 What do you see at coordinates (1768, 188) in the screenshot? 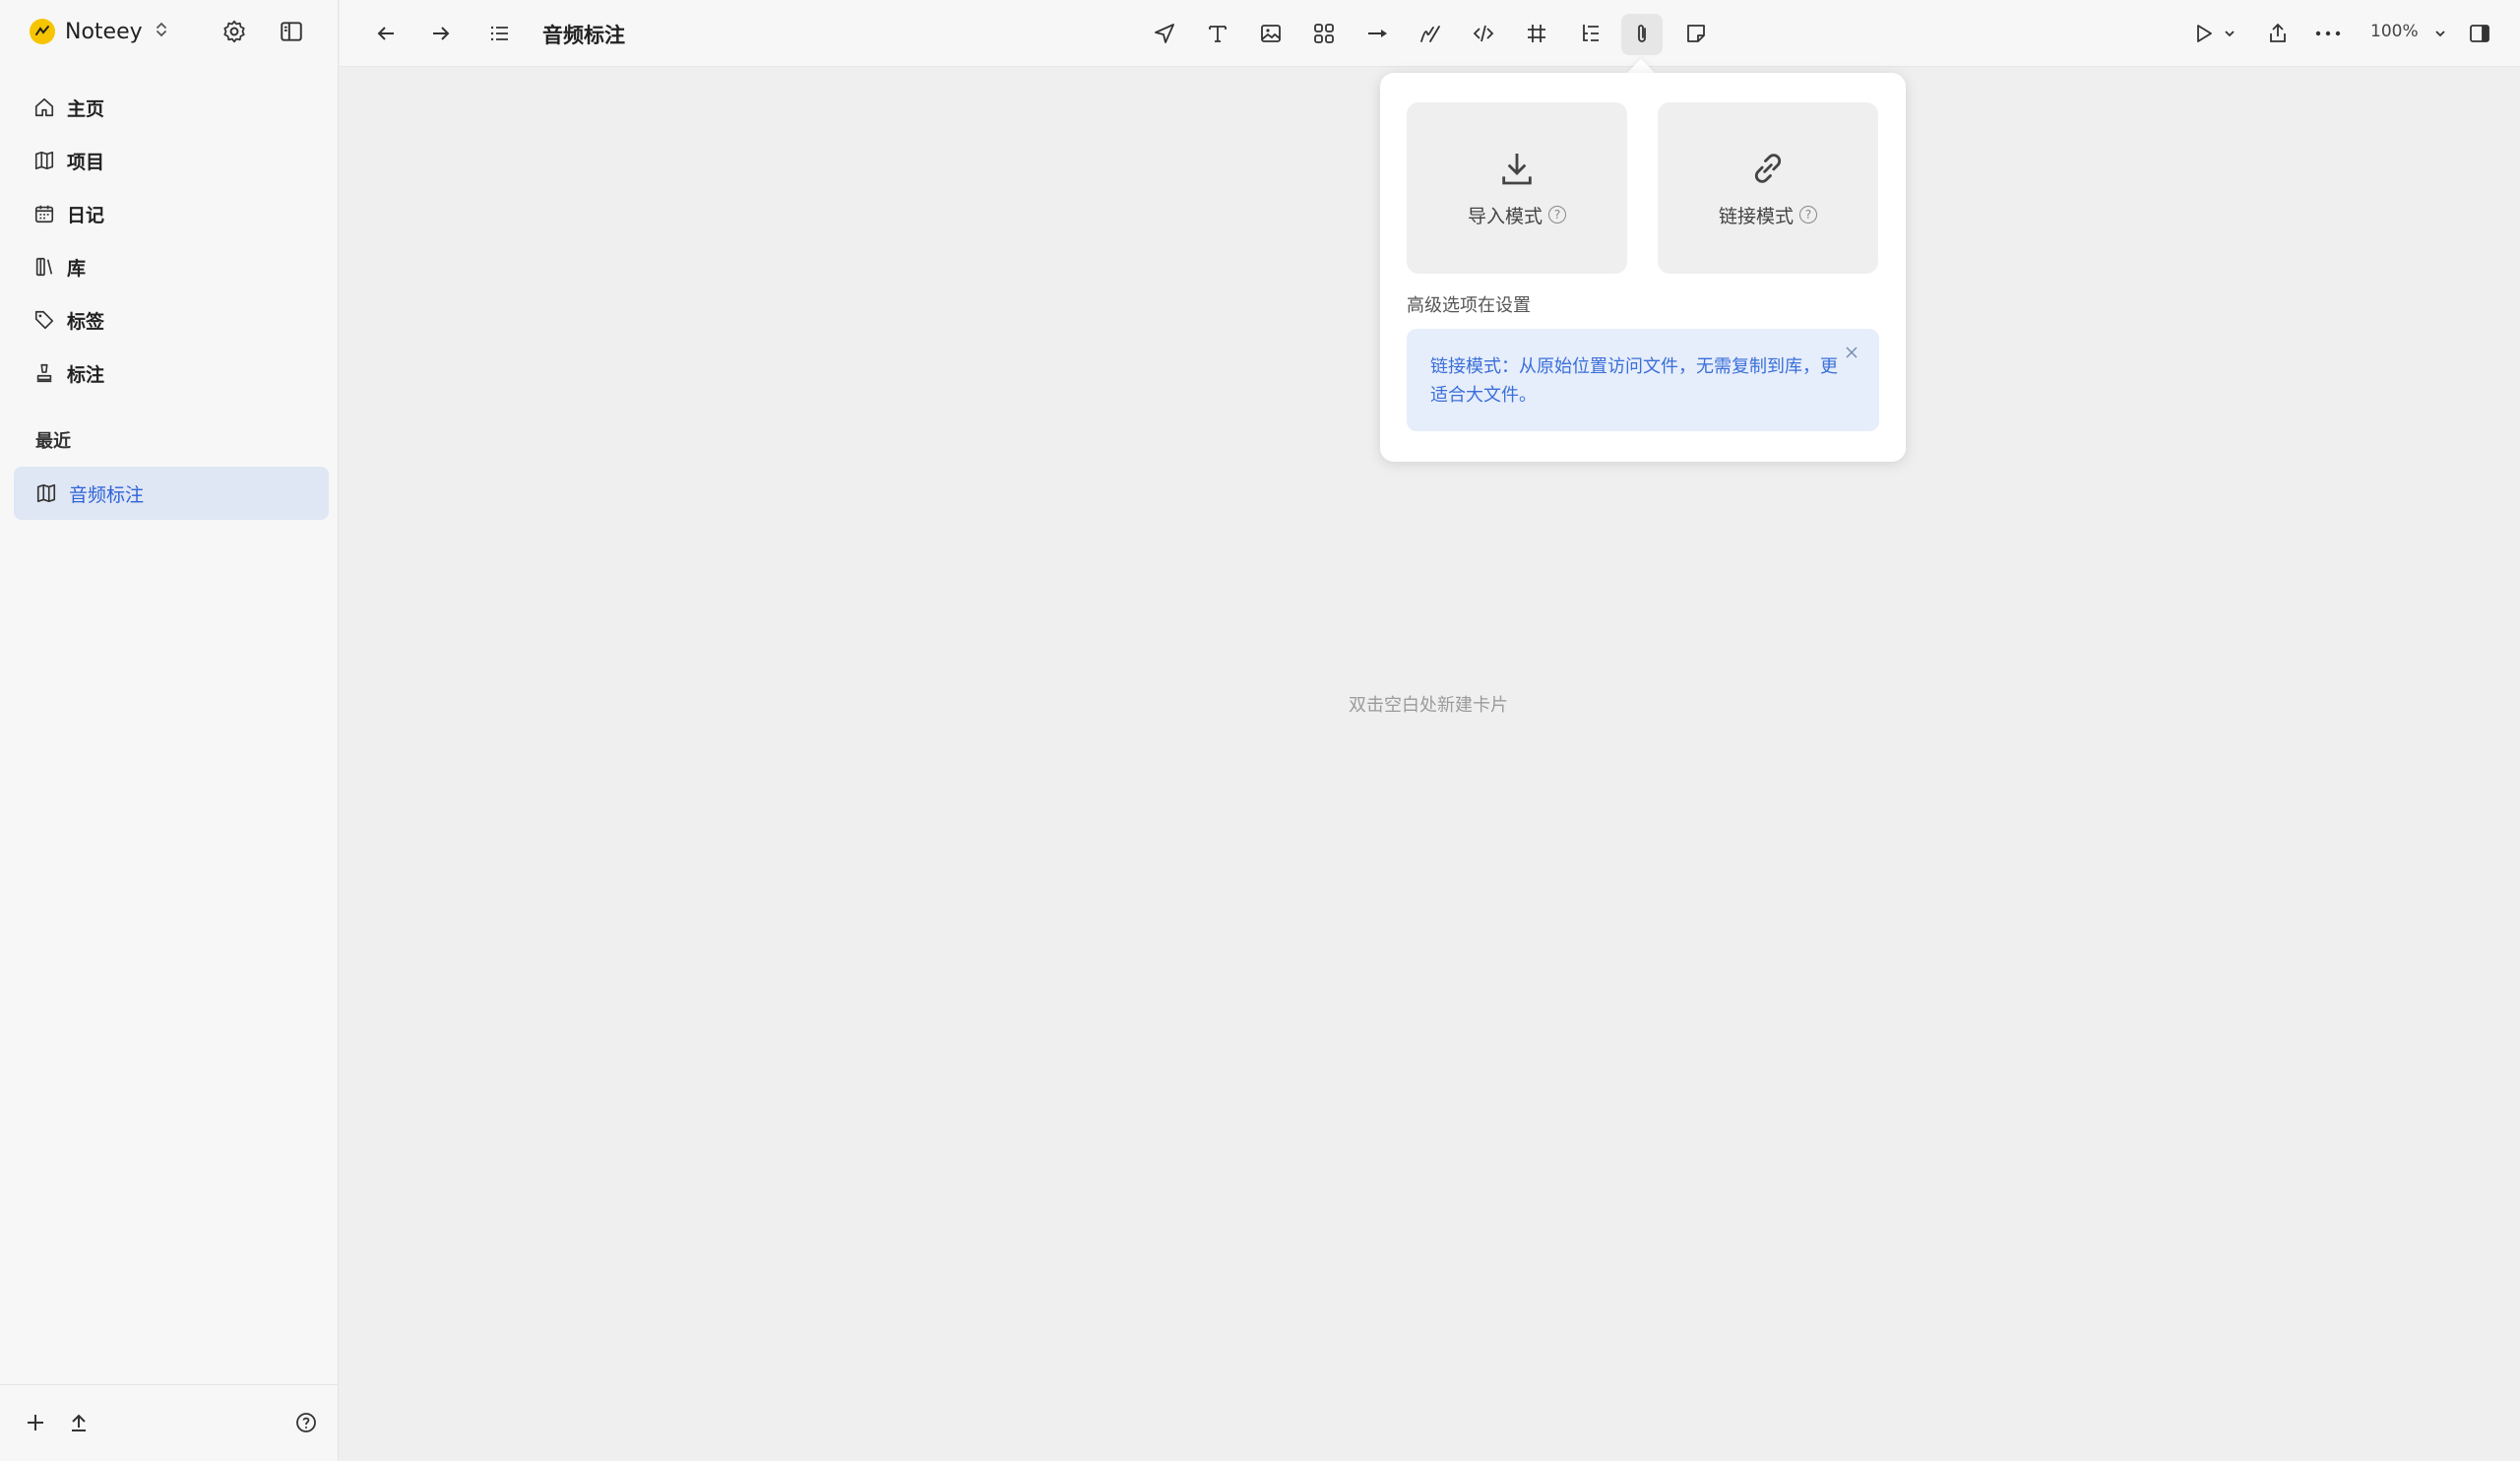
I see `link-mode-button: 链接模式 ?` at bounding box center [1768, 188].